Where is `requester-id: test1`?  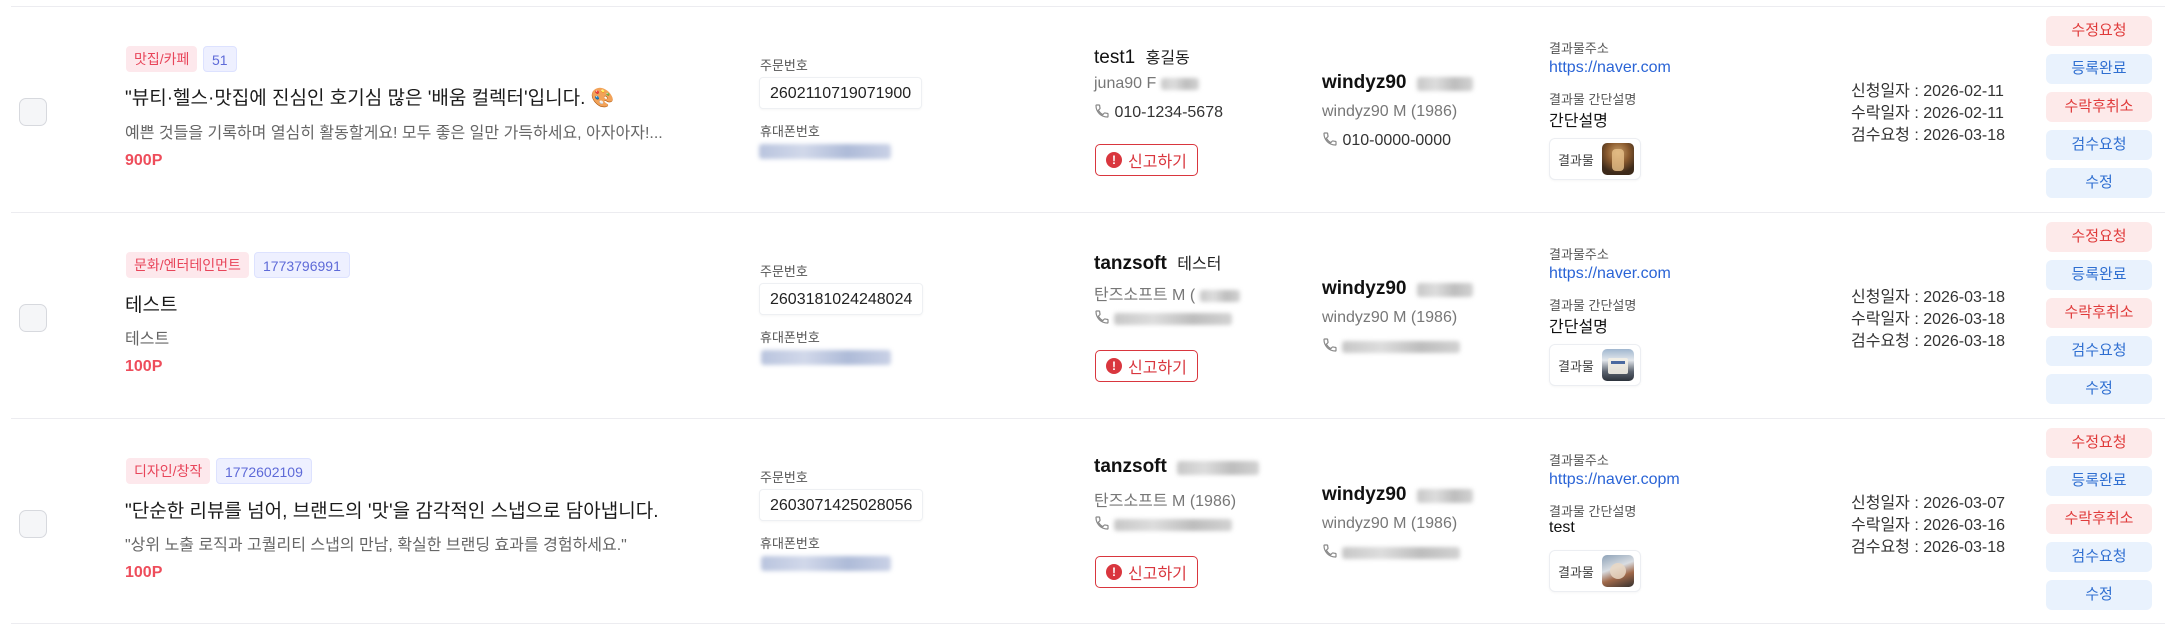 requester-id: test1 is located at coordinates (1115, 57).